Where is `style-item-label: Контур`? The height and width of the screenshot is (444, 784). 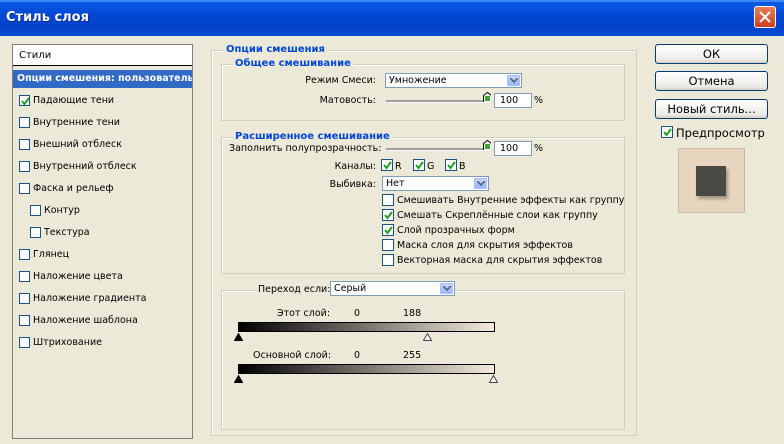 style-item-label: Контур is located at coordinates (62, 210).